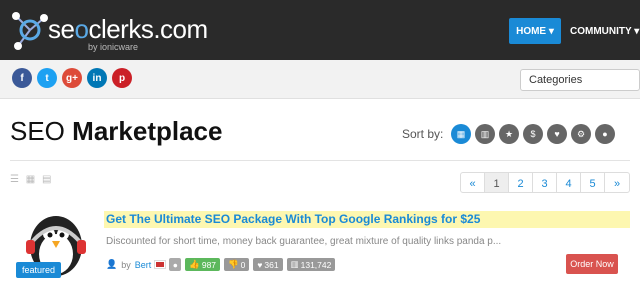 The width and height of the screenshot is (640, 283). What do you see at coordinates (30, 31) in the screenshot?
I see `logo-network-icon` at bounding box center [30, 31].